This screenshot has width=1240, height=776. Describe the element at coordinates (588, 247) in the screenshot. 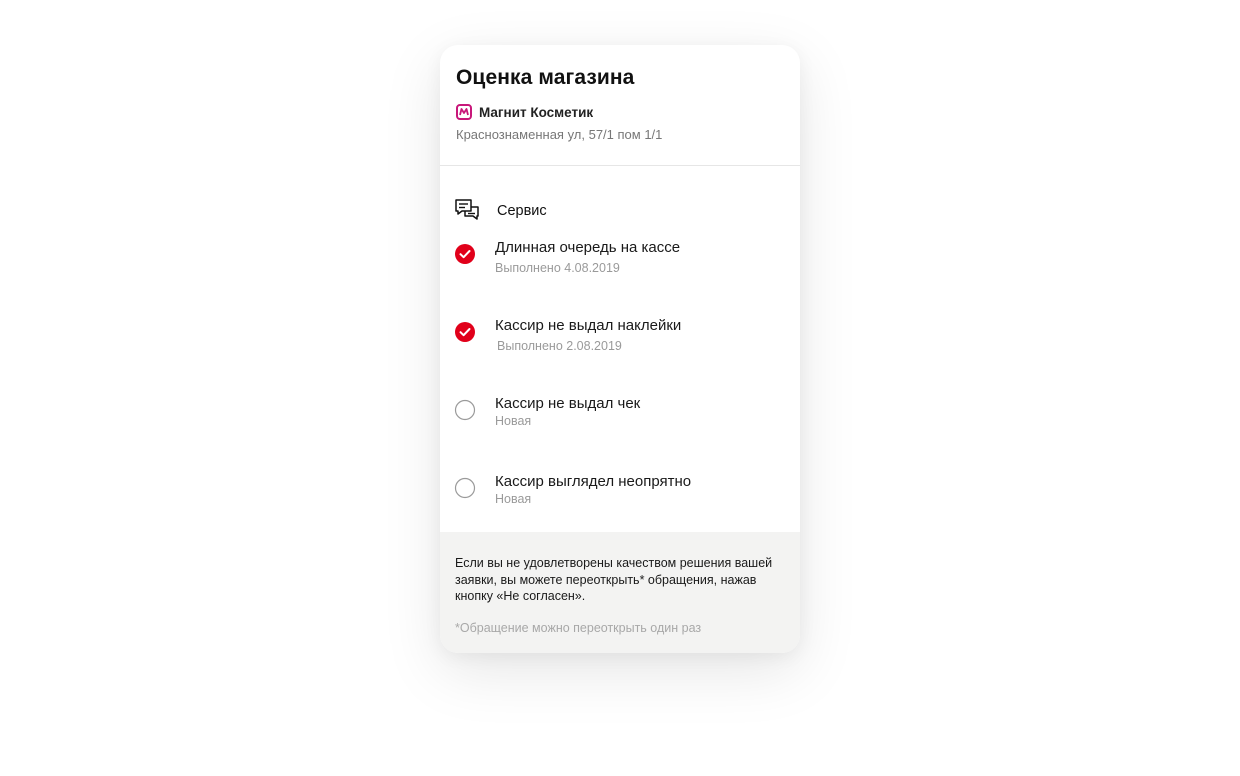

I see `item-title: Длинная очередь на кассе` at that location.